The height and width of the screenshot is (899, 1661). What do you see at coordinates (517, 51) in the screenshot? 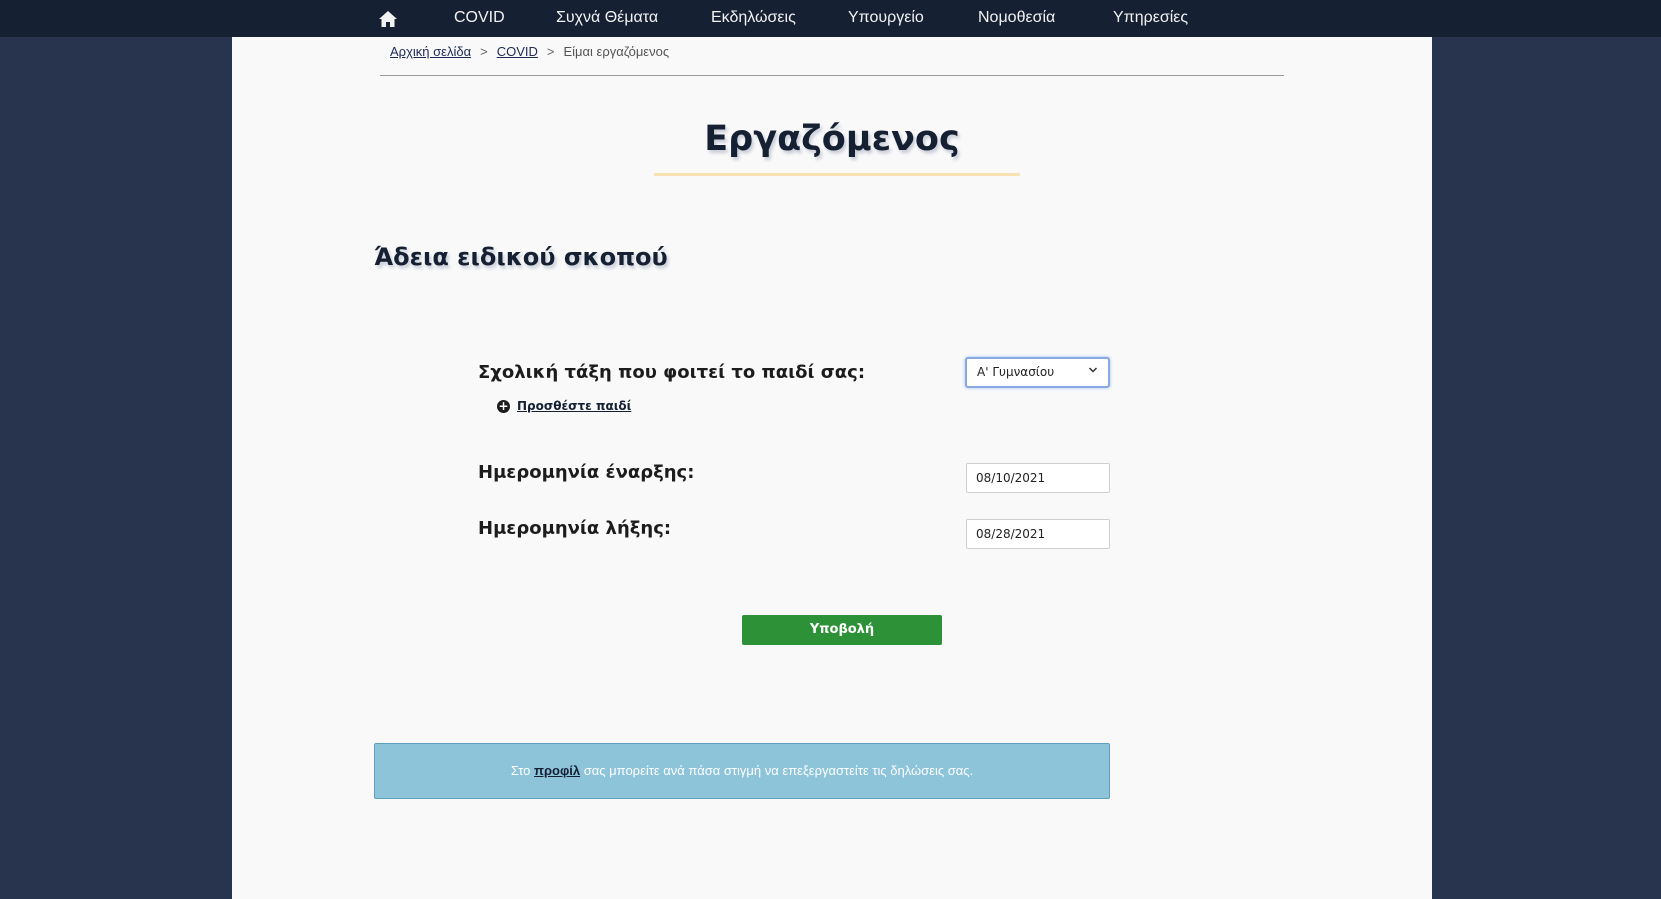
I see `breadcrumb-covid-link: COVID` at bounding box center [517, 51].